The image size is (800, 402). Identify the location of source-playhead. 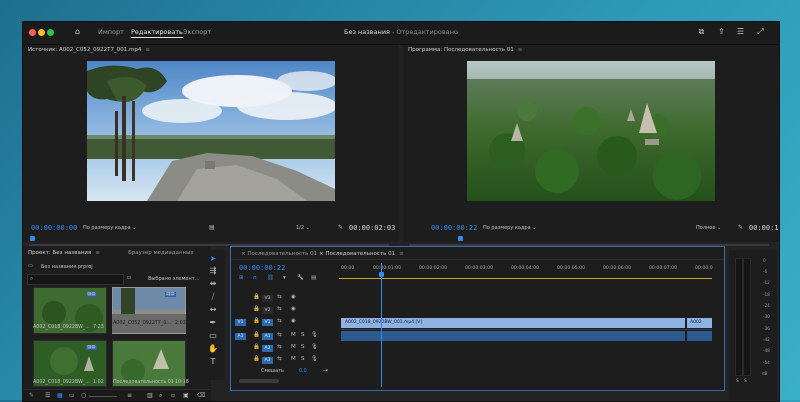
(32, 238).